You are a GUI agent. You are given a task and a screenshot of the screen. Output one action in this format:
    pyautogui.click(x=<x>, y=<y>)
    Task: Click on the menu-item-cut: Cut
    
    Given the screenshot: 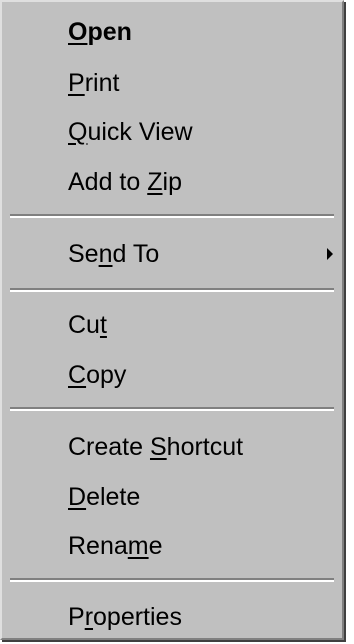 What is the action you would take?
    pyautogui.click(x=172, y=325)
    